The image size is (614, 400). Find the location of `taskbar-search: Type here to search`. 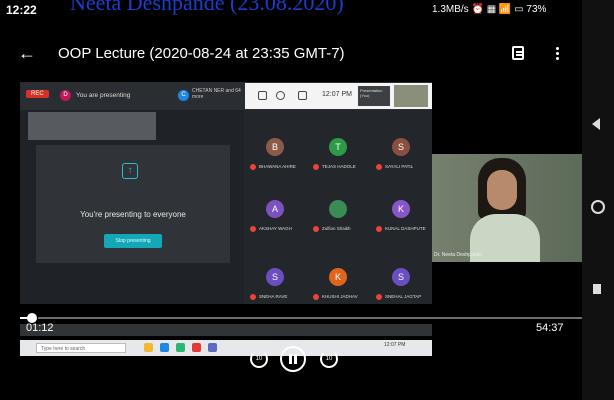

taskbar-search: Type here to search is located at coordinates (81, 348).